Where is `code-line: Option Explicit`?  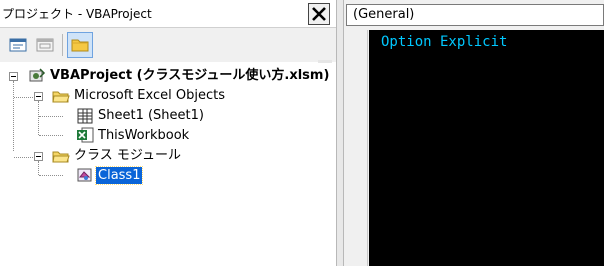 code-line: Option Explicit is located at coordinates (444, 42).